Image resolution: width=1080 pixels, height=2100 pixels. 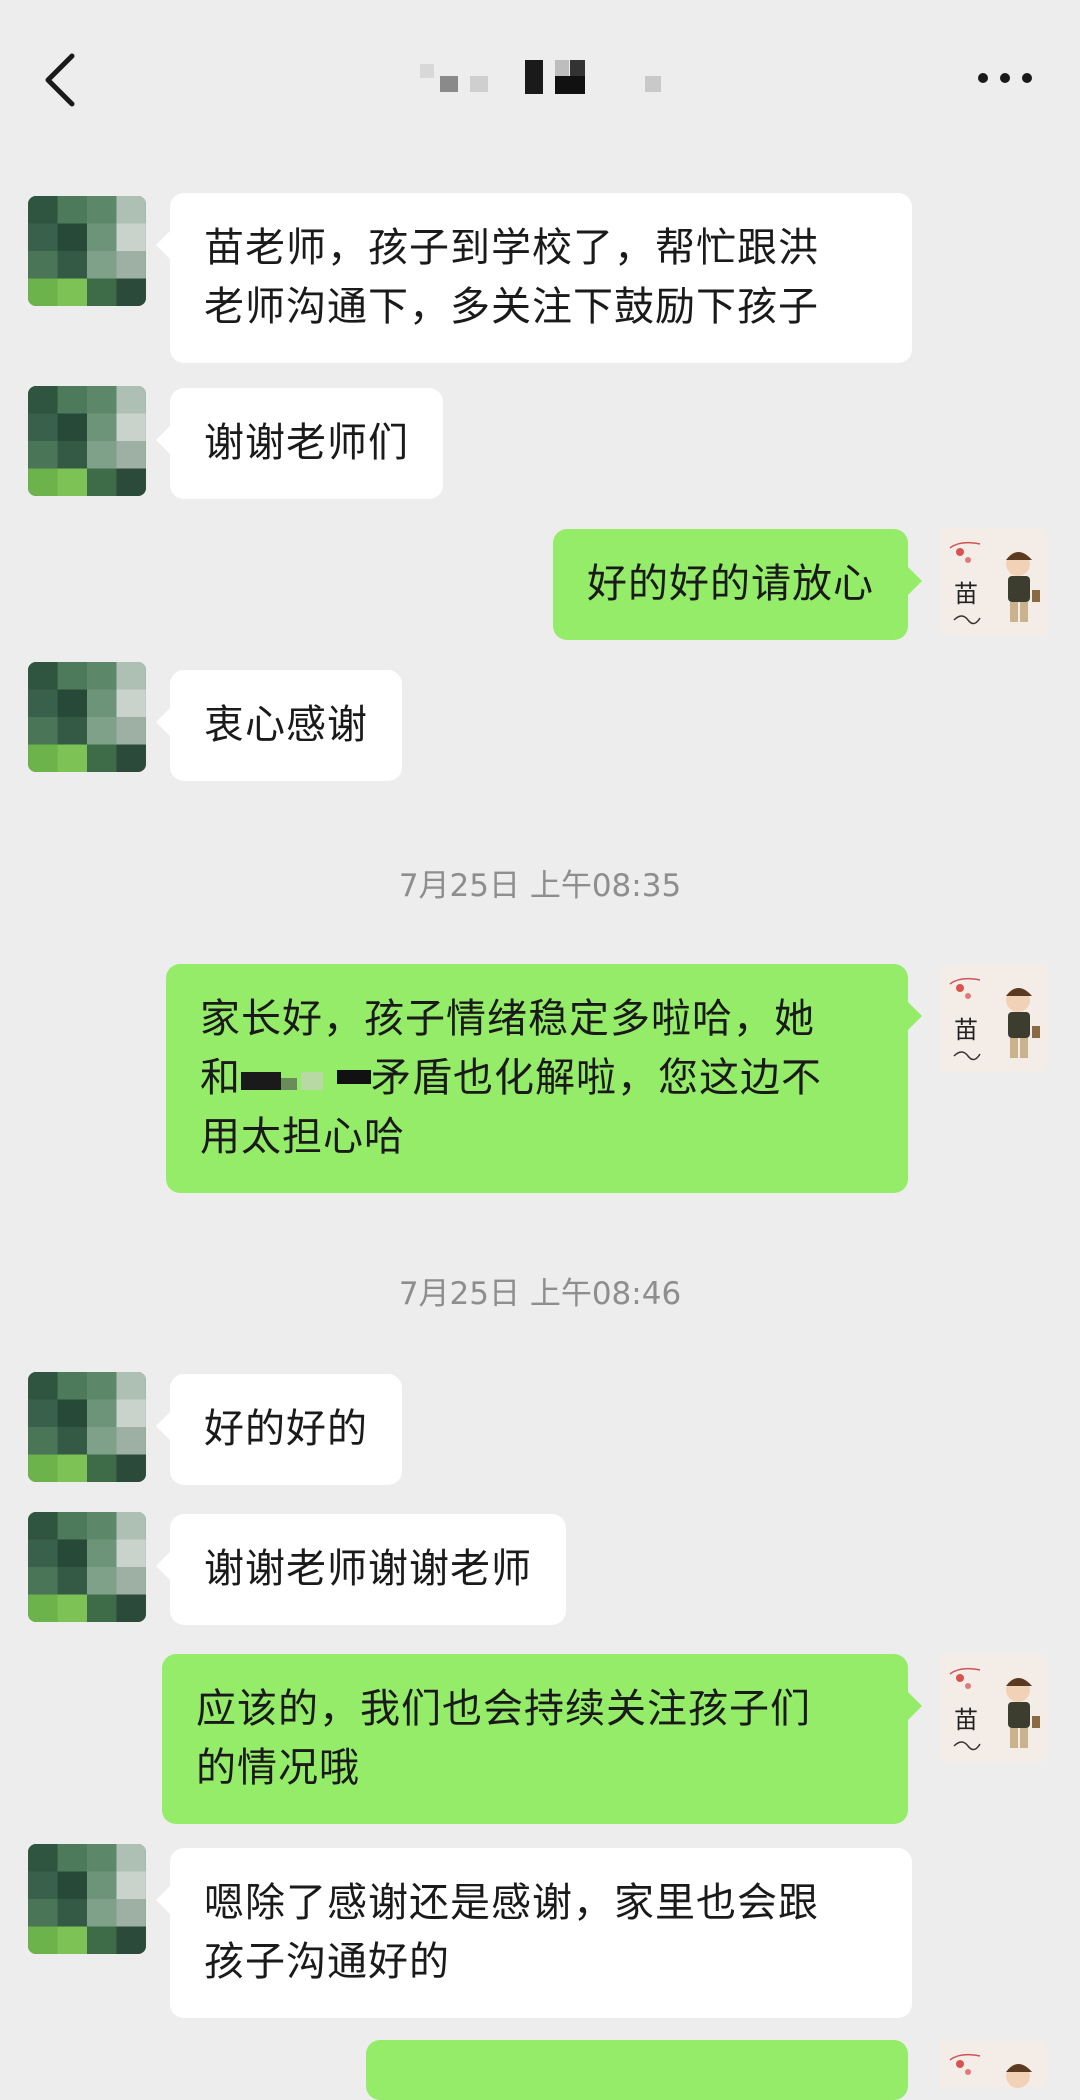 What do you see at coordinates (220, 1078) in the screenshot?
I see `message-prefix: 和` at bounding box center [220, 1078].